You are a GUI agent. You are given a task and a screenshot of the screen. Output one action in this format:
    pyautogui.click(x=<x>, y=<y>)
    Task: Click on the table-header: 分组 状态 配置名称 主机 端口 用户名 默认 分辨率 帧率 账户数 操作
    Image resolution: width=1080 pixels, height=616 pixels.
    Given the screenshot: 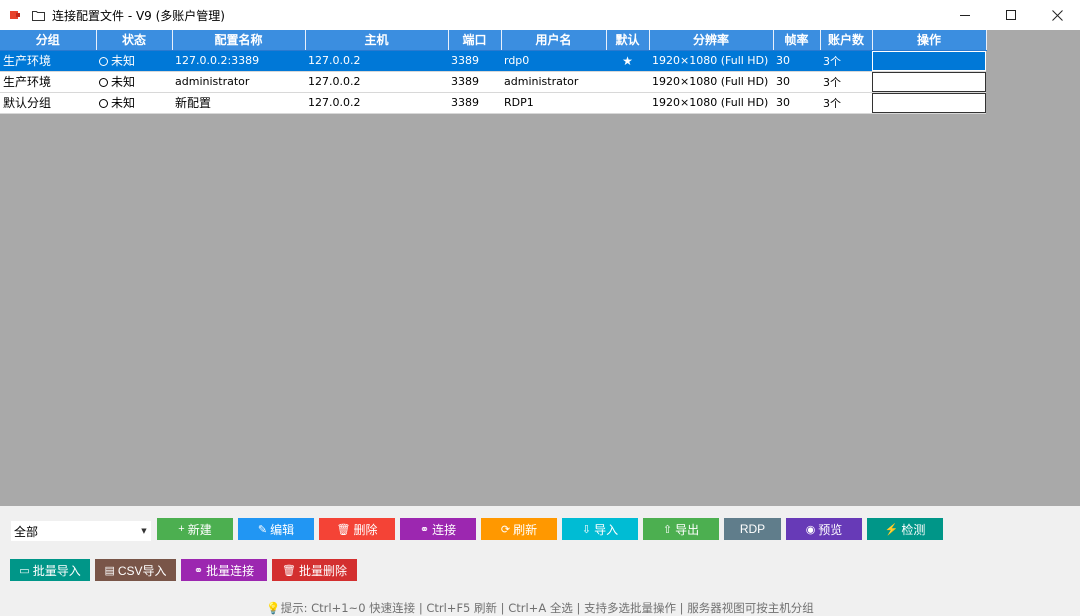 What is the action you would take?
    pyautogui.click(x=493, y=40)
    